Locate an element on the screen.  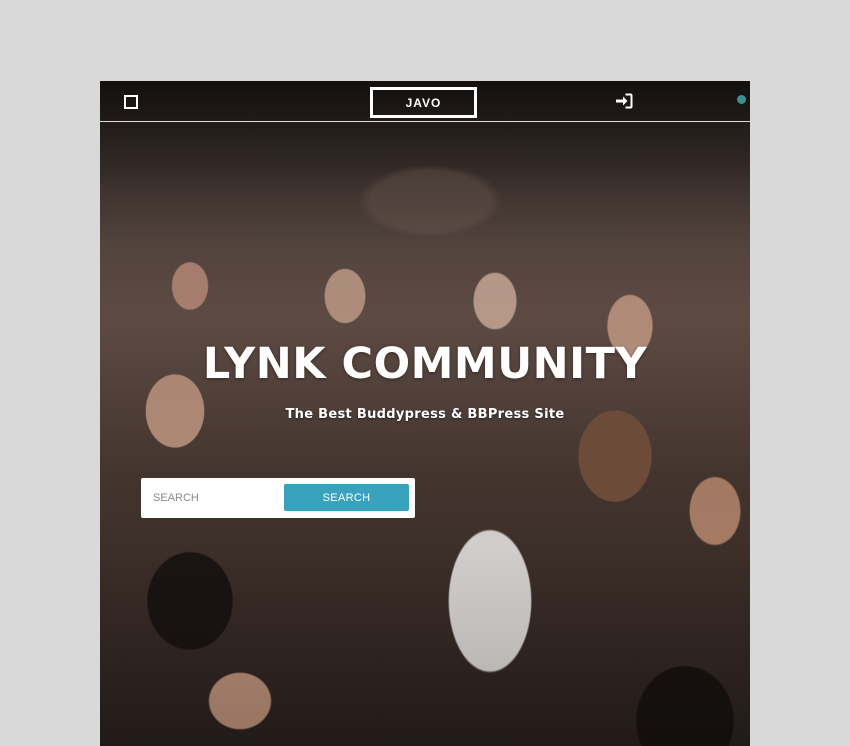
sign-in-icon is located at coordinates (624, 101).